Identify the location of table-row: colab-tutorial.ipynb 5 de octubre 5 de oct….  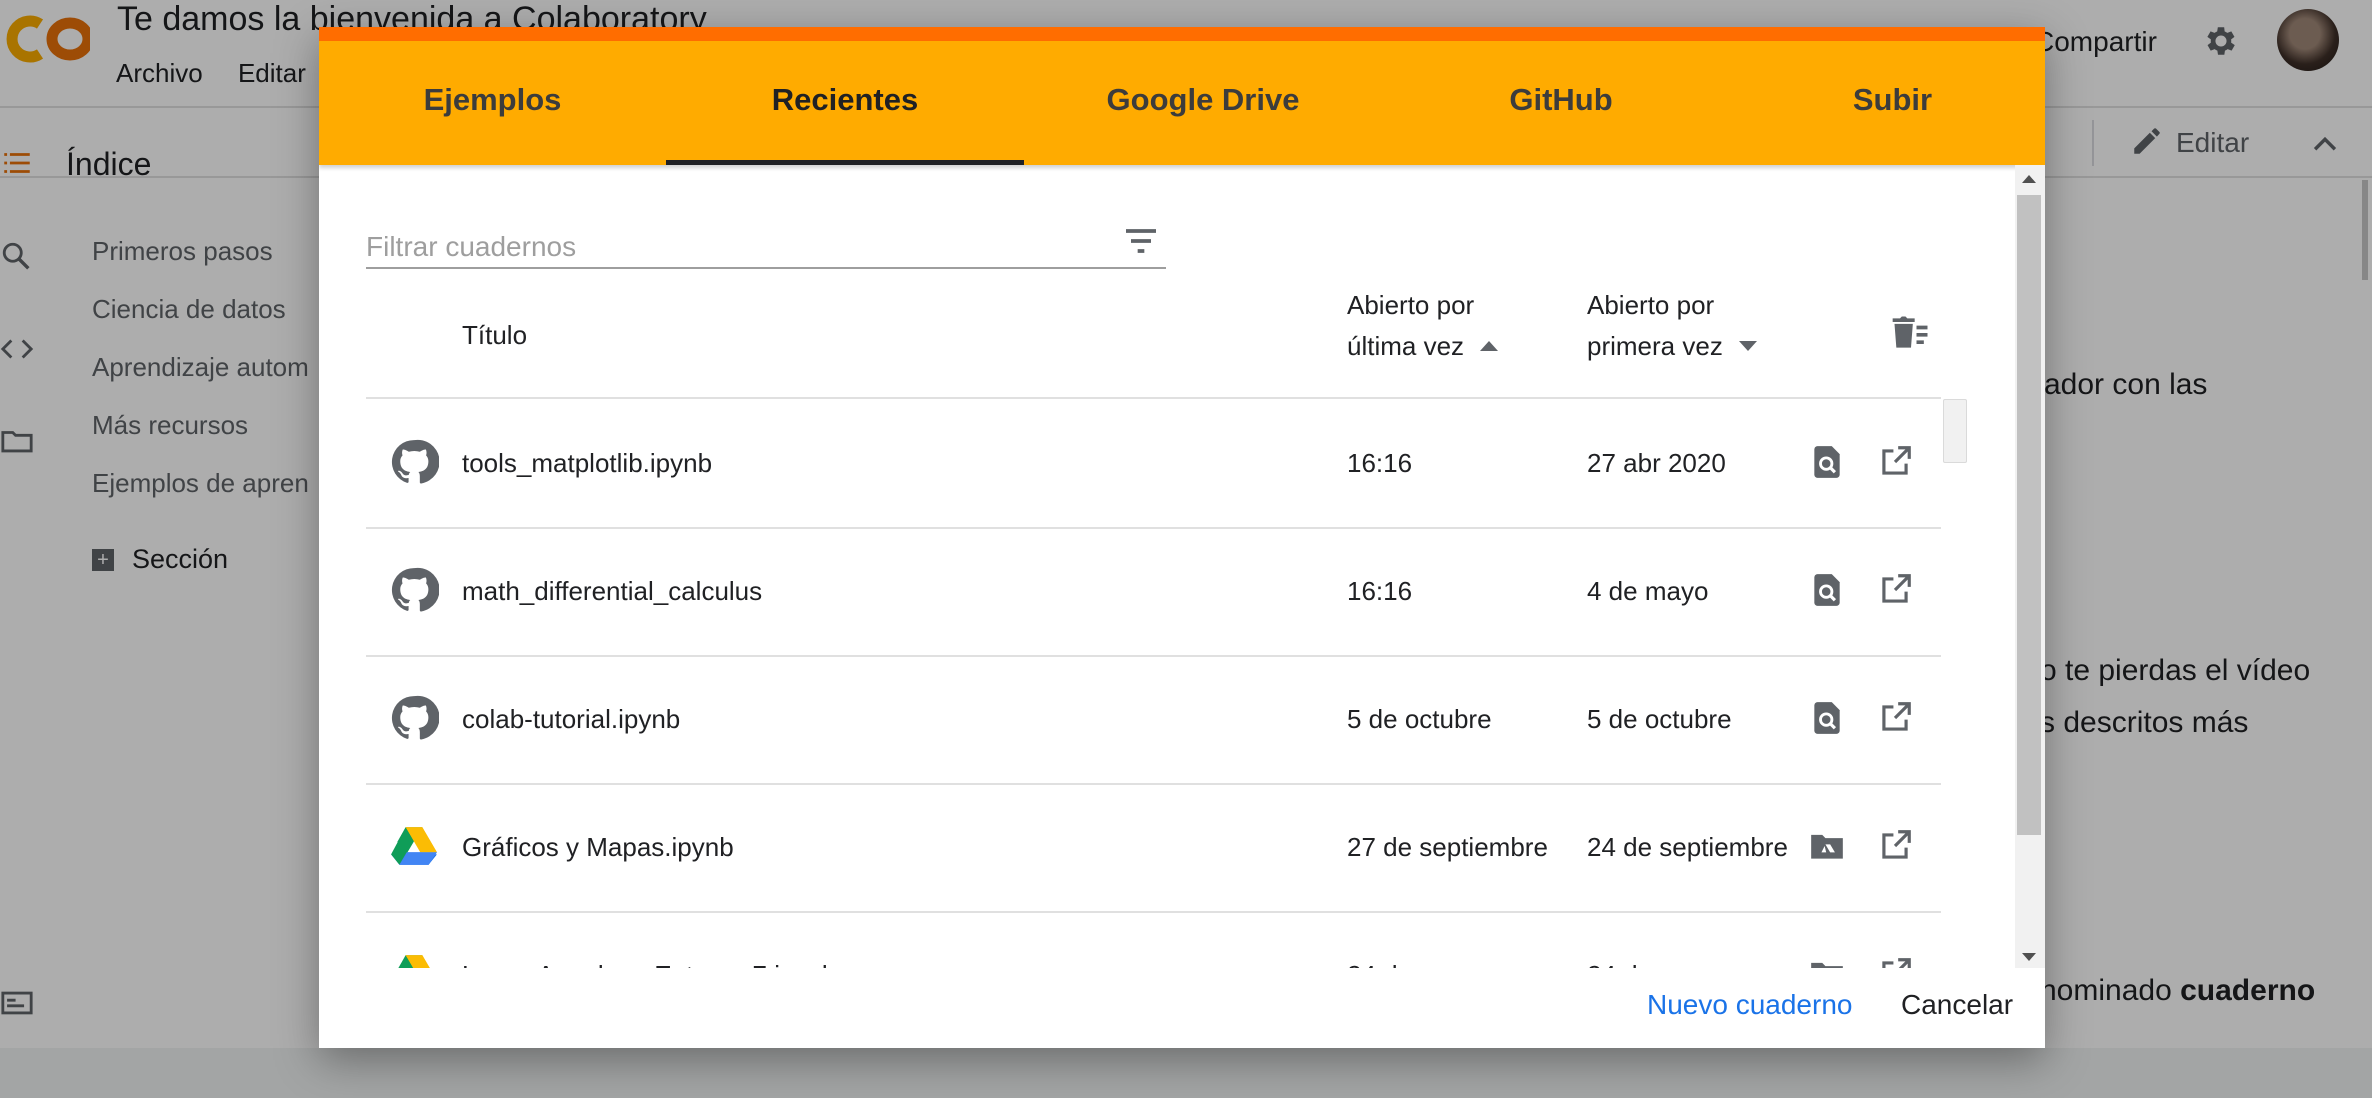
(1153, 720).